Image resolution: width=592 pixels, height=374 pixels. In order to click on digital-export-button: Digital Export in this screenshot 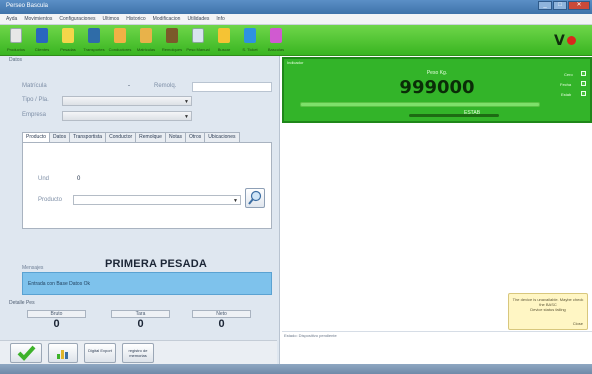, I will do `click(100, 353)`.